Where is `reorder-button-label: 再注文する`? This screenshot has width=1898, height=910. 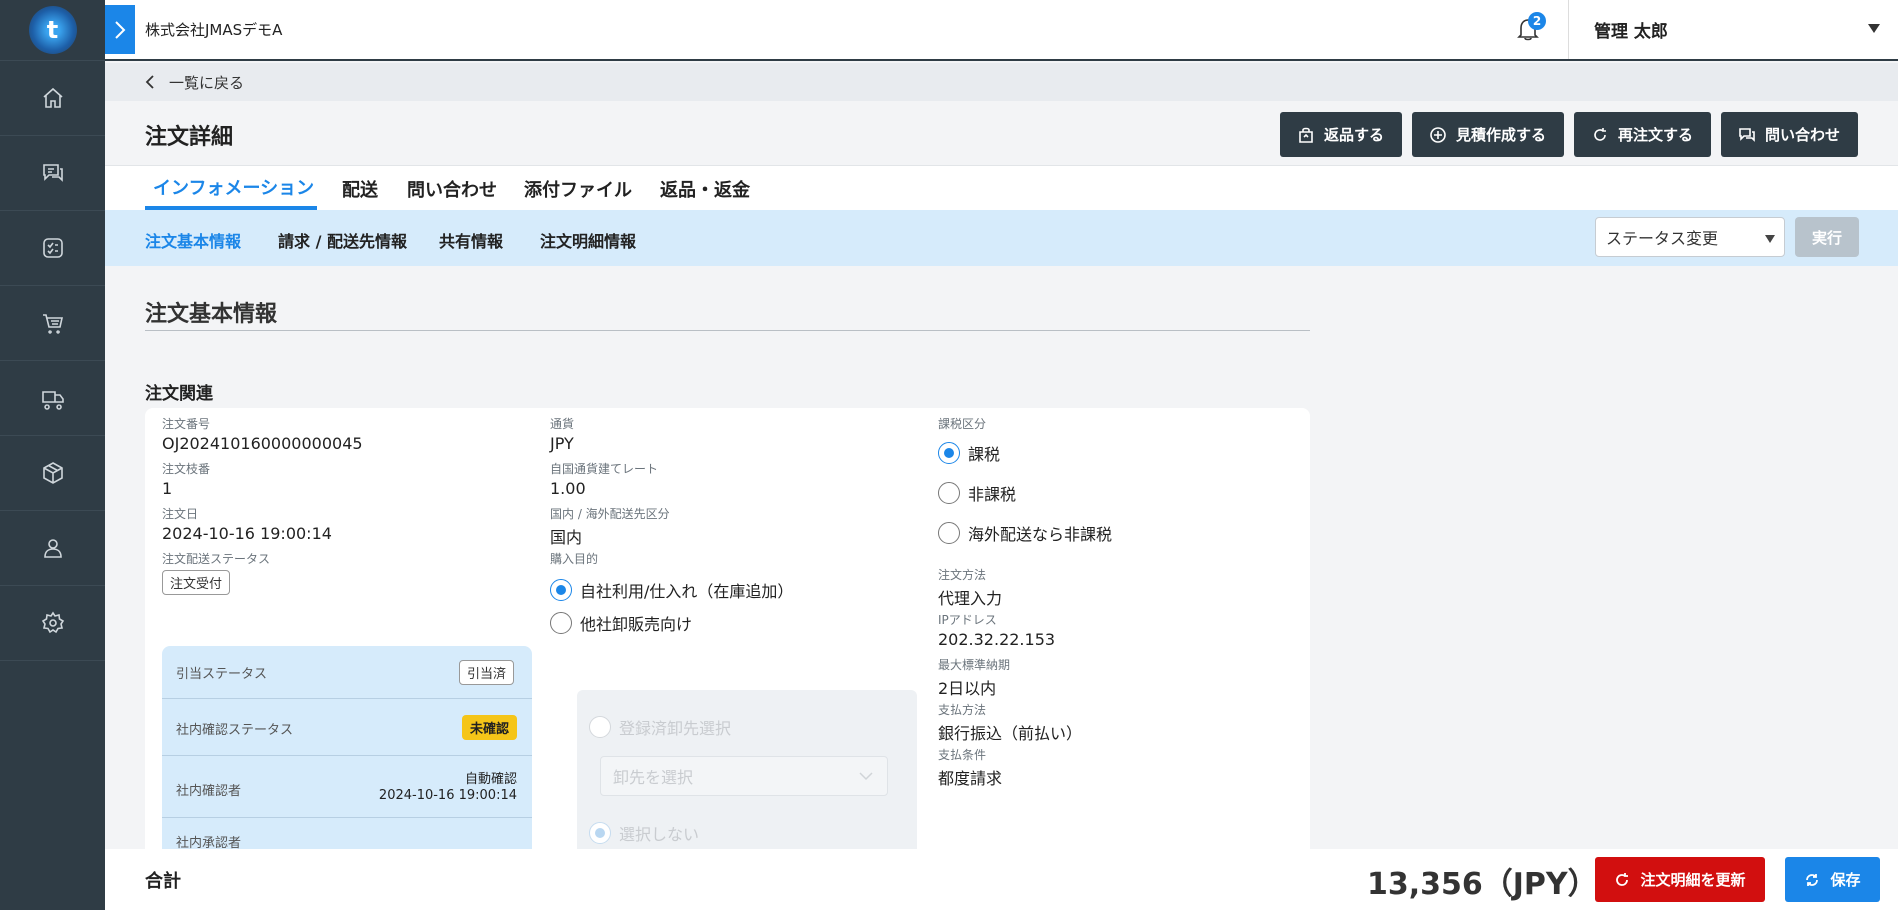
reorder-button-label: 再注文する is located at coordinates (1655, 135).